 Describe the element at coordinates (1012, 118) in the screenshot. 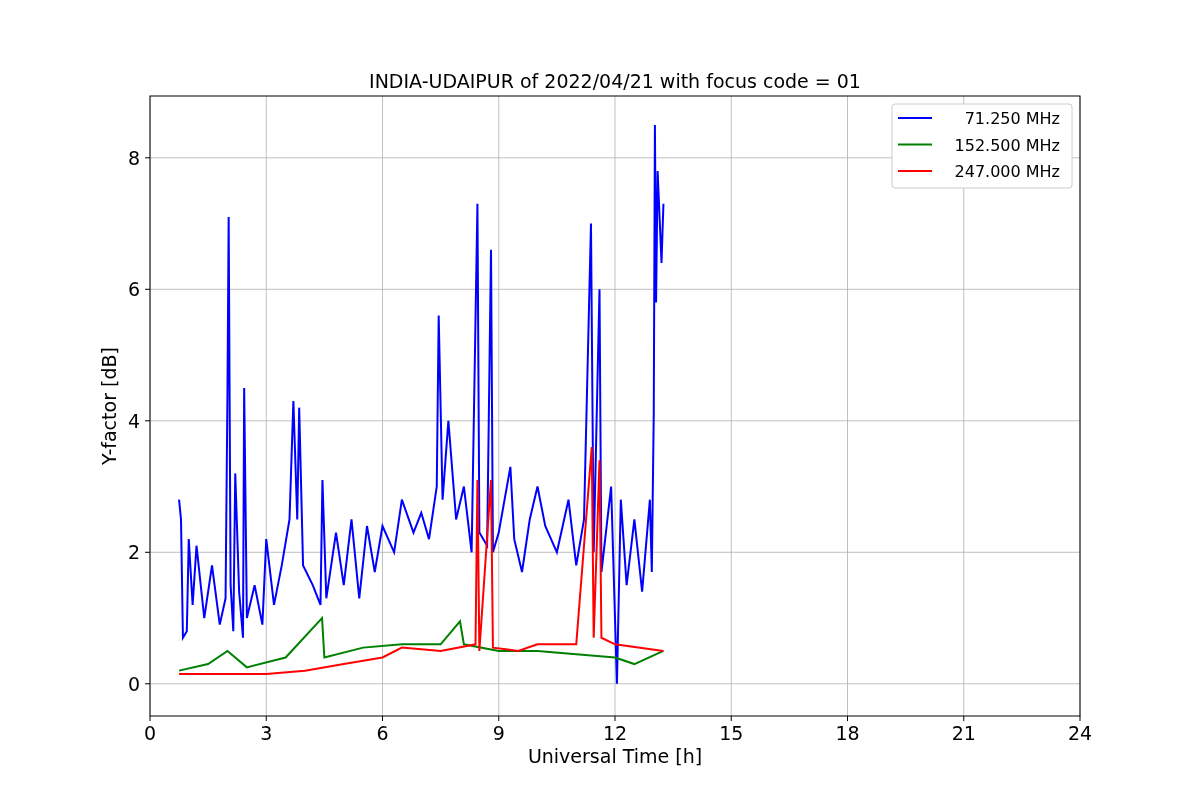

I see `legend-label: 71.250 MHz` at that location.